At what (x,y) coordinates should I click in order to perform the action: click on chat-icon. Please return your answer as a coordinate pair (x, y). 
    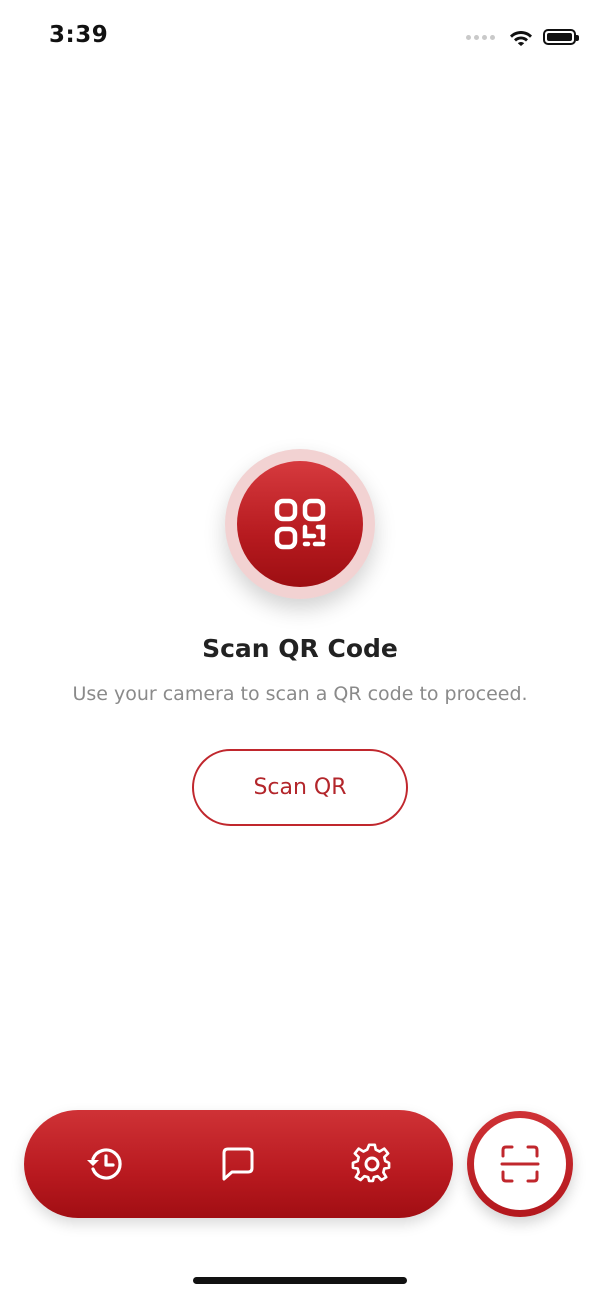
    Looking at the image, I should click on (238, 1164).